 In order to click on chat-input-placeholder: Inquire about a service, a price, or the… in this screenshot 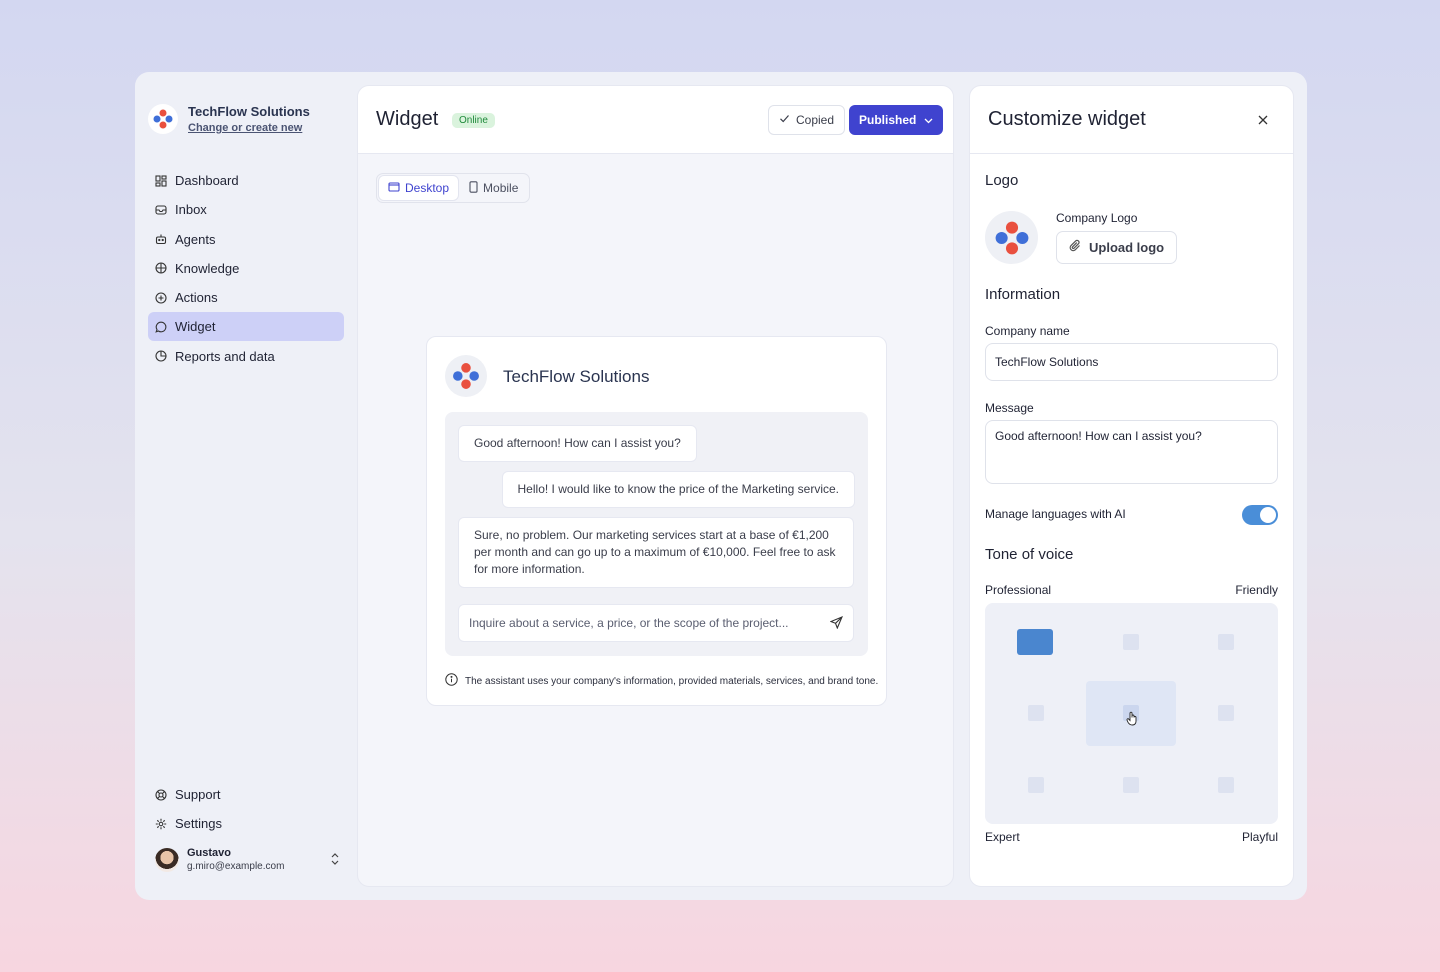, I will do `click(629, 623)`.